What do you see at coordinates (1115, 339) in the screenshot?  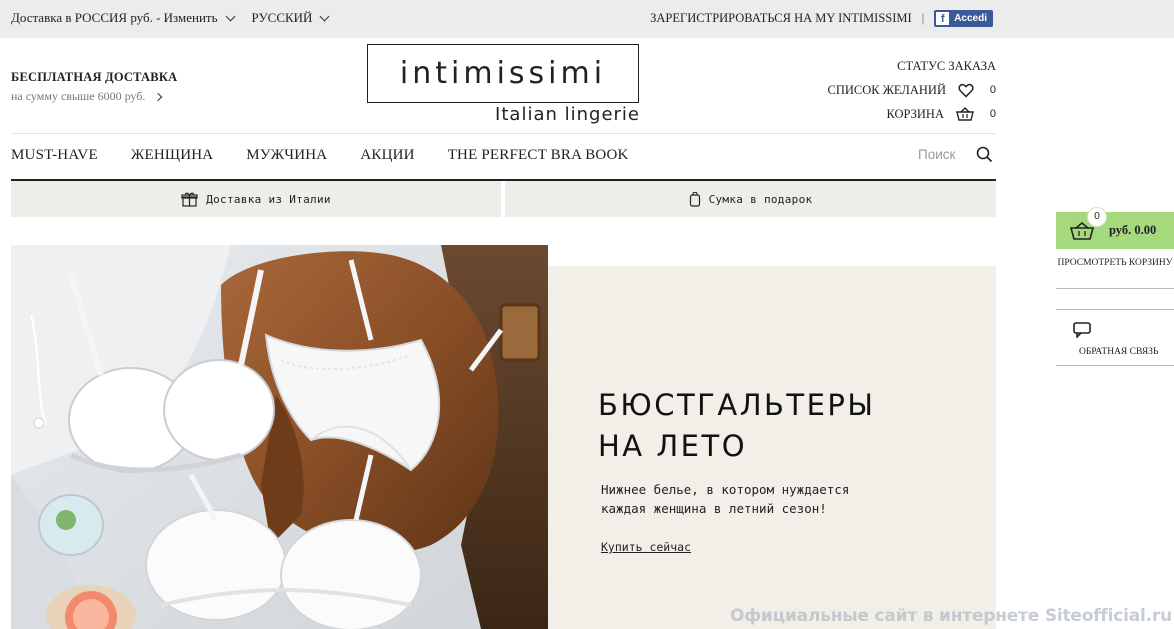 I see `feedback-link: ОБРАТНАЯ СВЯЗЬ` at bounding box center [1115, 339].